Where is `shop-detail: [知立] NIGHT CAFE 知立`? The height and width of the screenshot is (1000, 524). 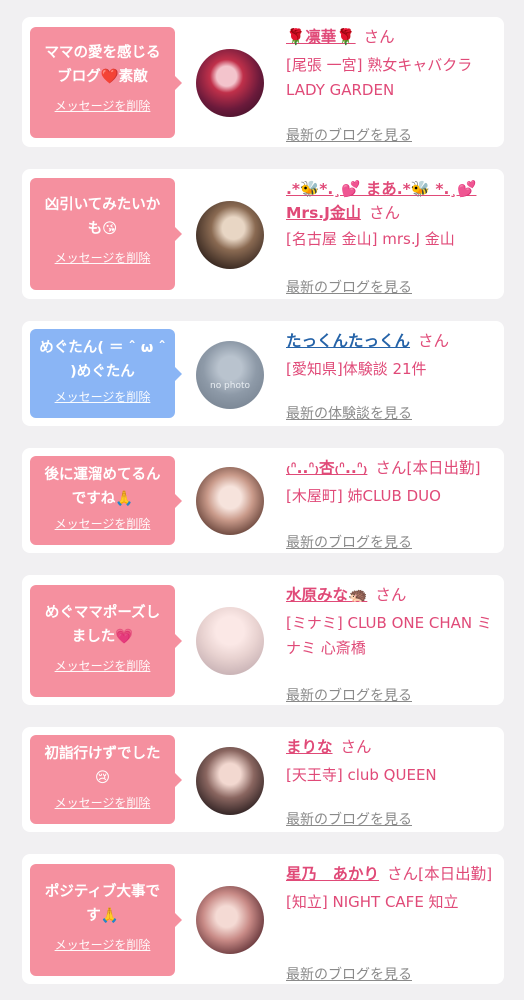 shop-detail: [知立] NIGHT CAFE 知立 is located at coordinates (372, 902).